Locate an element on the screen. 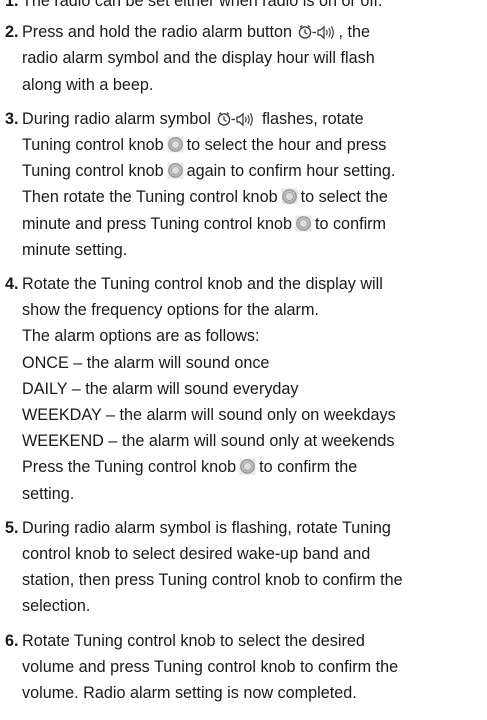 This screenshot has width=487, height=720. step-number: 1. is located at coordinates (12, 5).